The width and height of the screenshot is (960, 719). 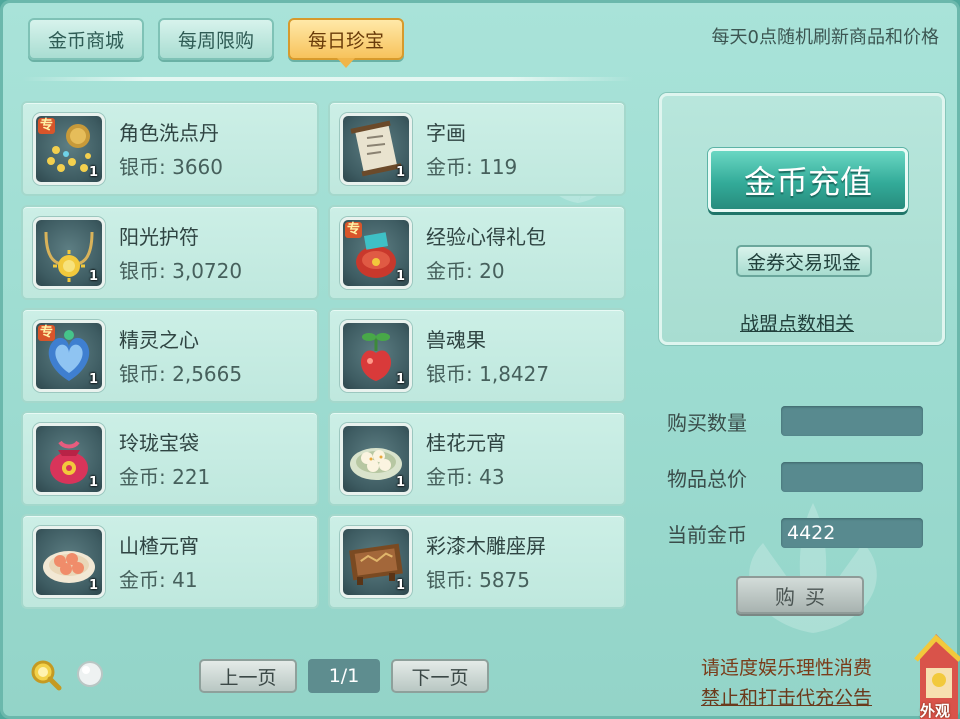 I want to click on price-value: 3,0720, so click(x=207, y=271).